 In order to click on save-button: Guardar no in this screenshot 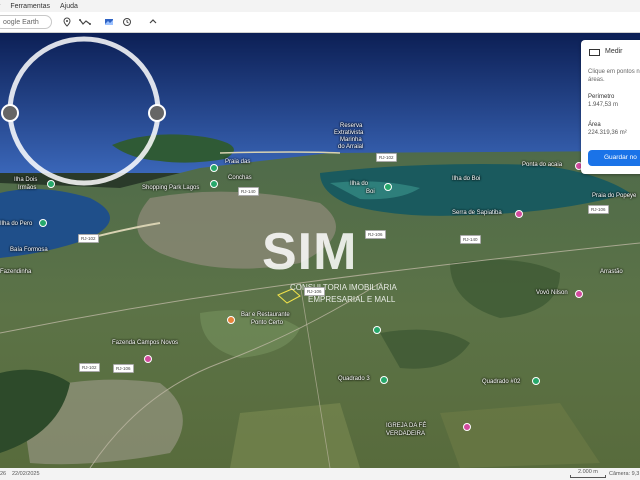, I will do `click(614, 158)`.